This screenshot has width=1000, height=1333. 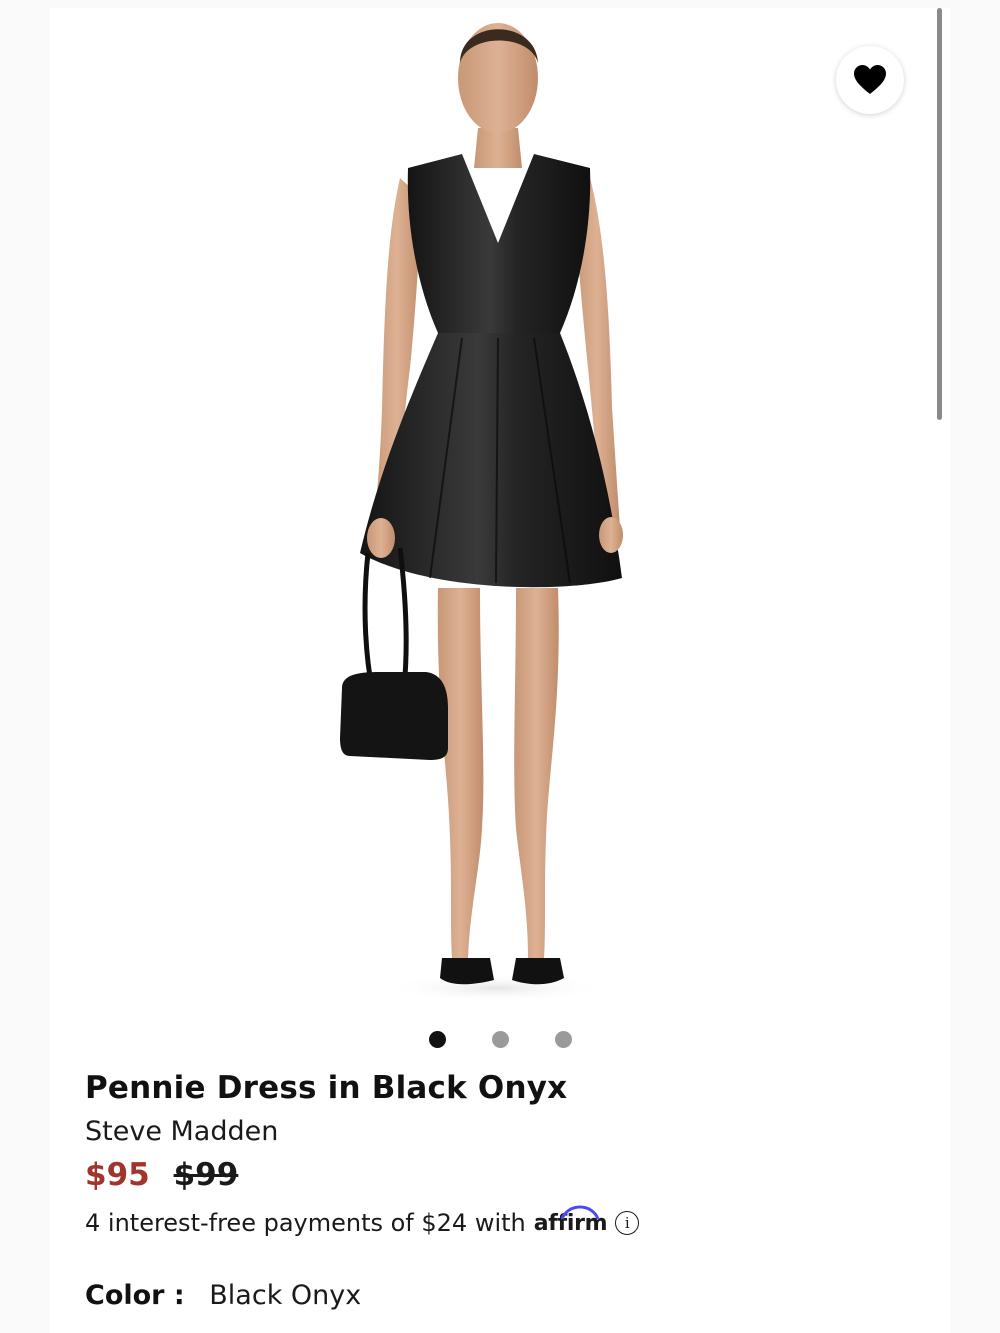 I want to click on gallery-pagination, so click(x=500, y=1040).